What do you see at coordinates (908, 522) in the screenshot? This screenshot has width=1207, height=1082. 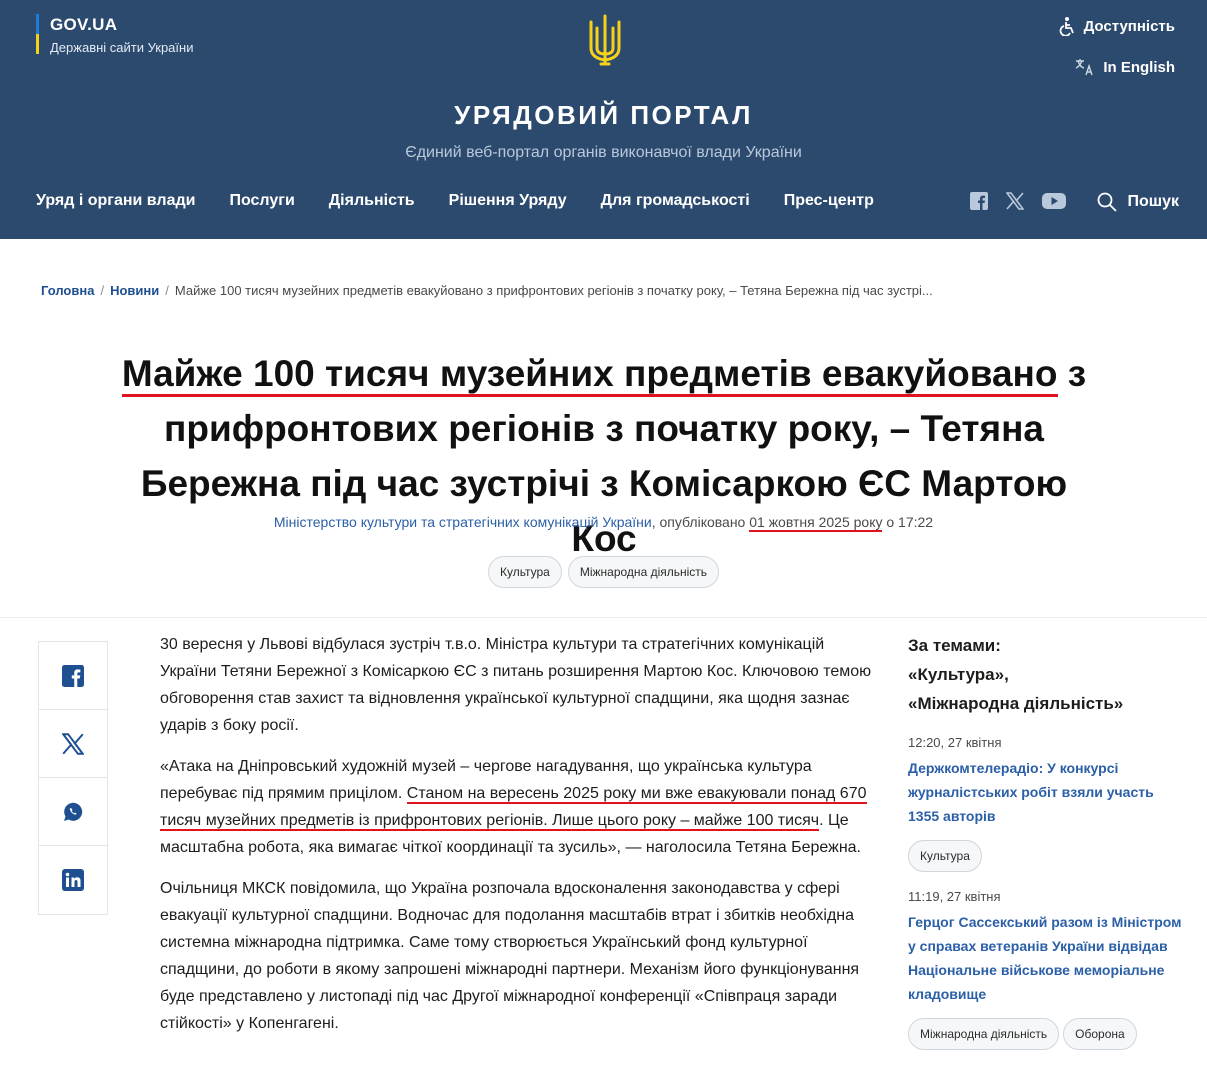 I see `publish-time: о 17:22` at bounding box center [908, 522].